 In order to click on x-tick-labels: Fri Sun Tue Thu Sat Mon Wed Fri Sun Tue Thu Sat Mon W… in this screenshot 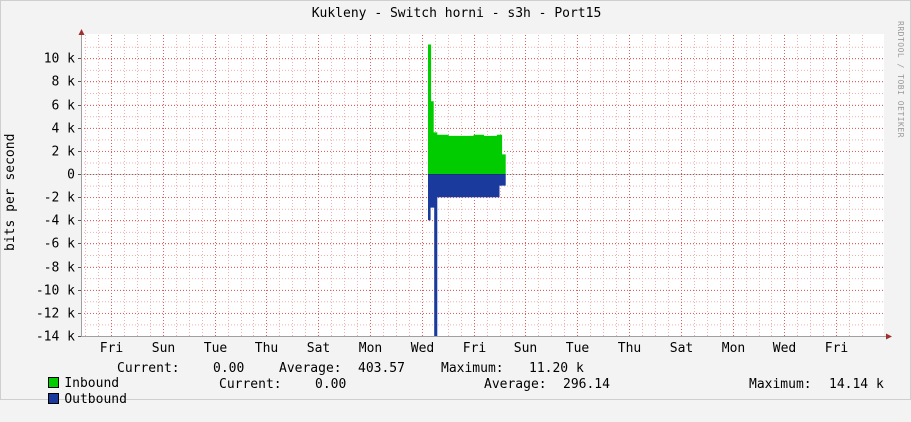, I will do `click(474, 348)`.